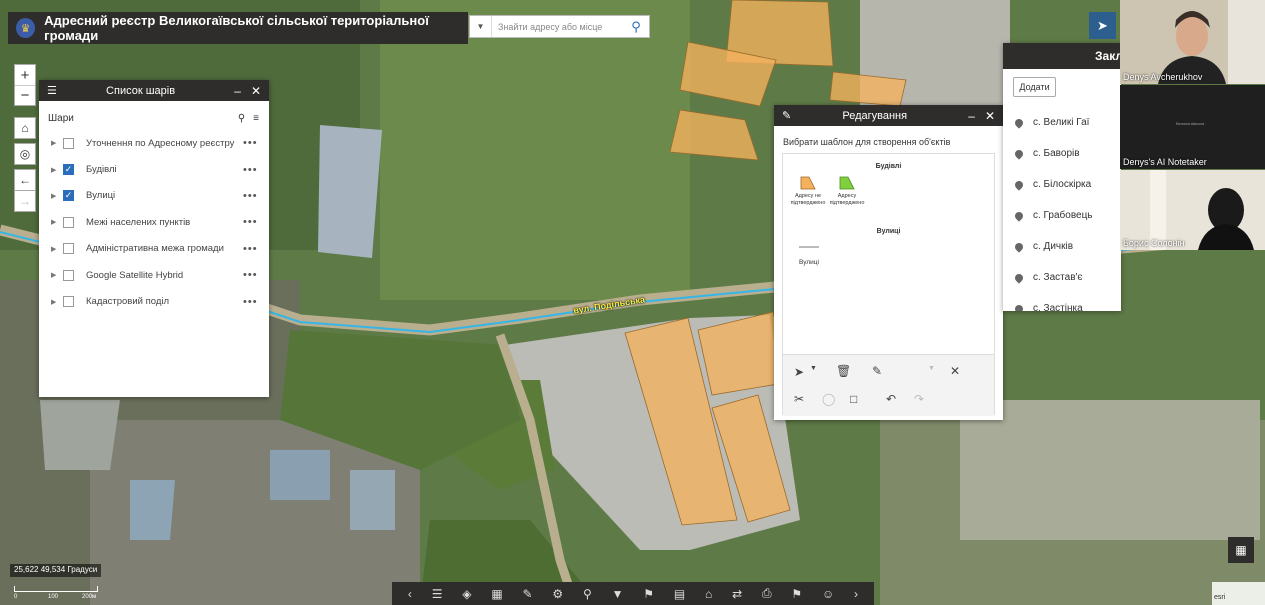  I want to click on zoom-in-button: +, so click(25, 75).